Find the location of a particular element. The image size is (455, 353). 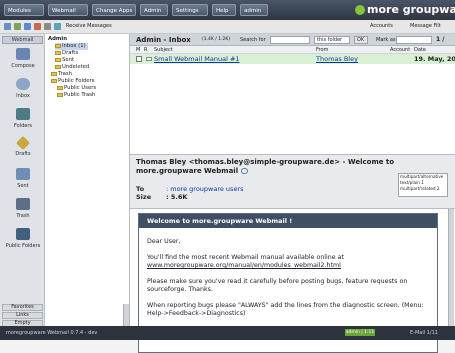

message-subject: Small Webmail Manual #1 is located at coordinates (197, 59).